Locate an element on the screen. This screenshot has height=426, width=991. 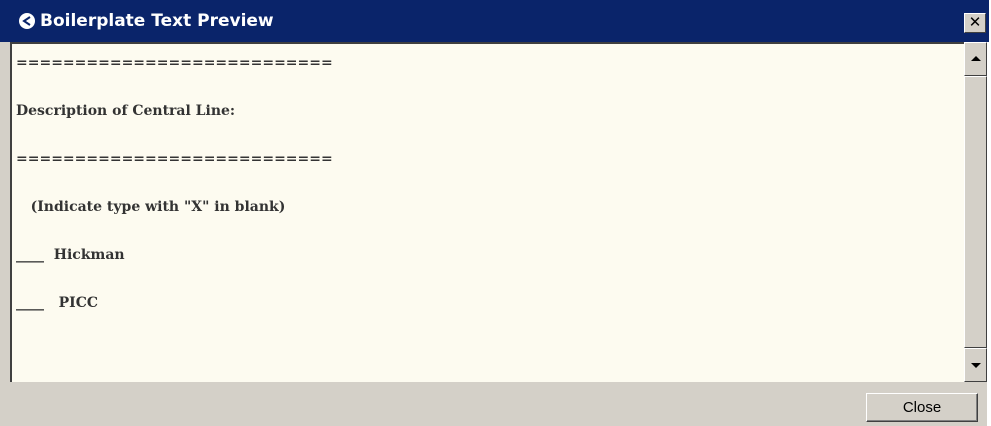
scroll-down-arrow-icon is located at coordinates (976, 365).